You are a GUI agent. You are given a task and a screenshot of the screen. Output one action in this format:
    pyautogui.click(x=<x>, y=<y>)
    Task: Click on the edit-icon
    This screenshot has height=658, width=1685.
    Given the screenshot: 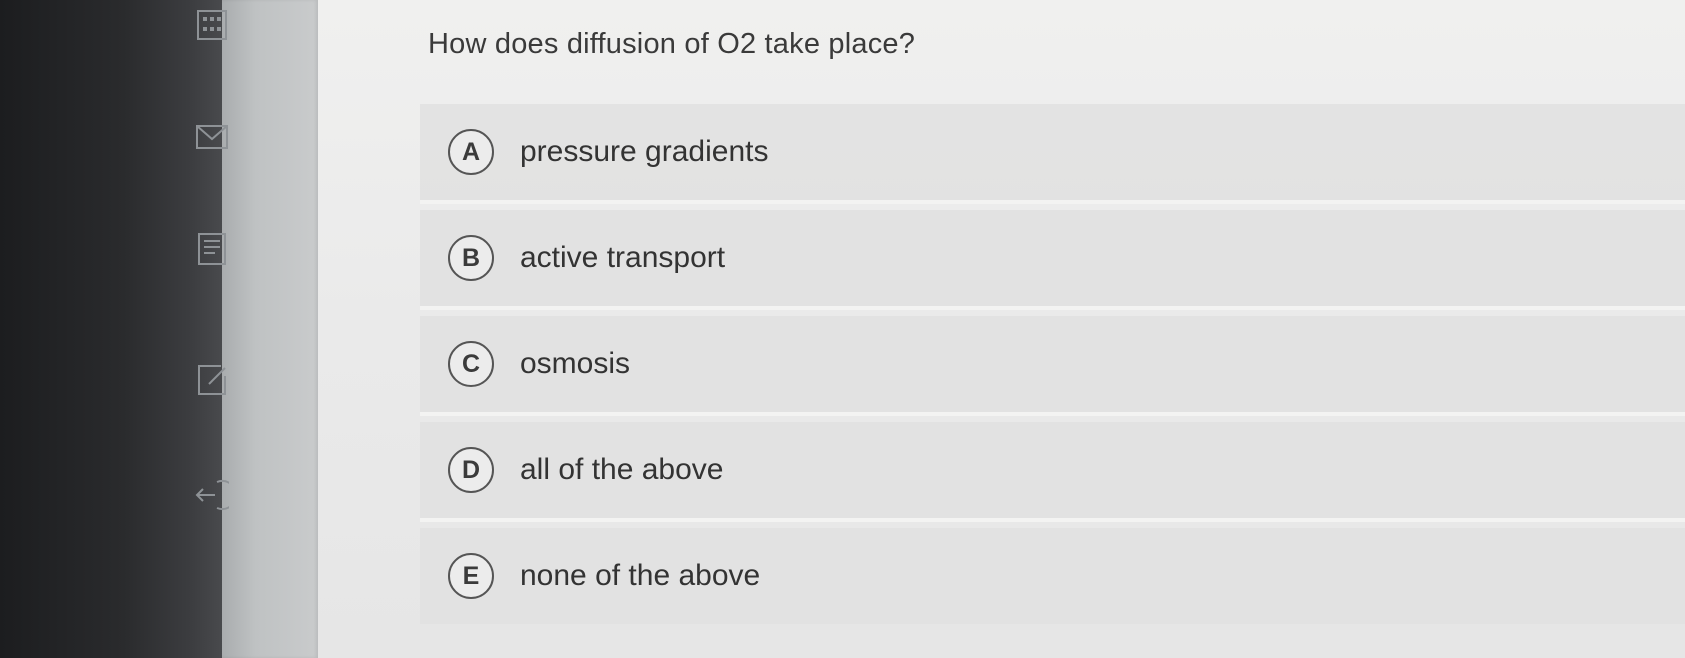 What is the action you would take?
    pyautogui.click(x=212, y=379)
    